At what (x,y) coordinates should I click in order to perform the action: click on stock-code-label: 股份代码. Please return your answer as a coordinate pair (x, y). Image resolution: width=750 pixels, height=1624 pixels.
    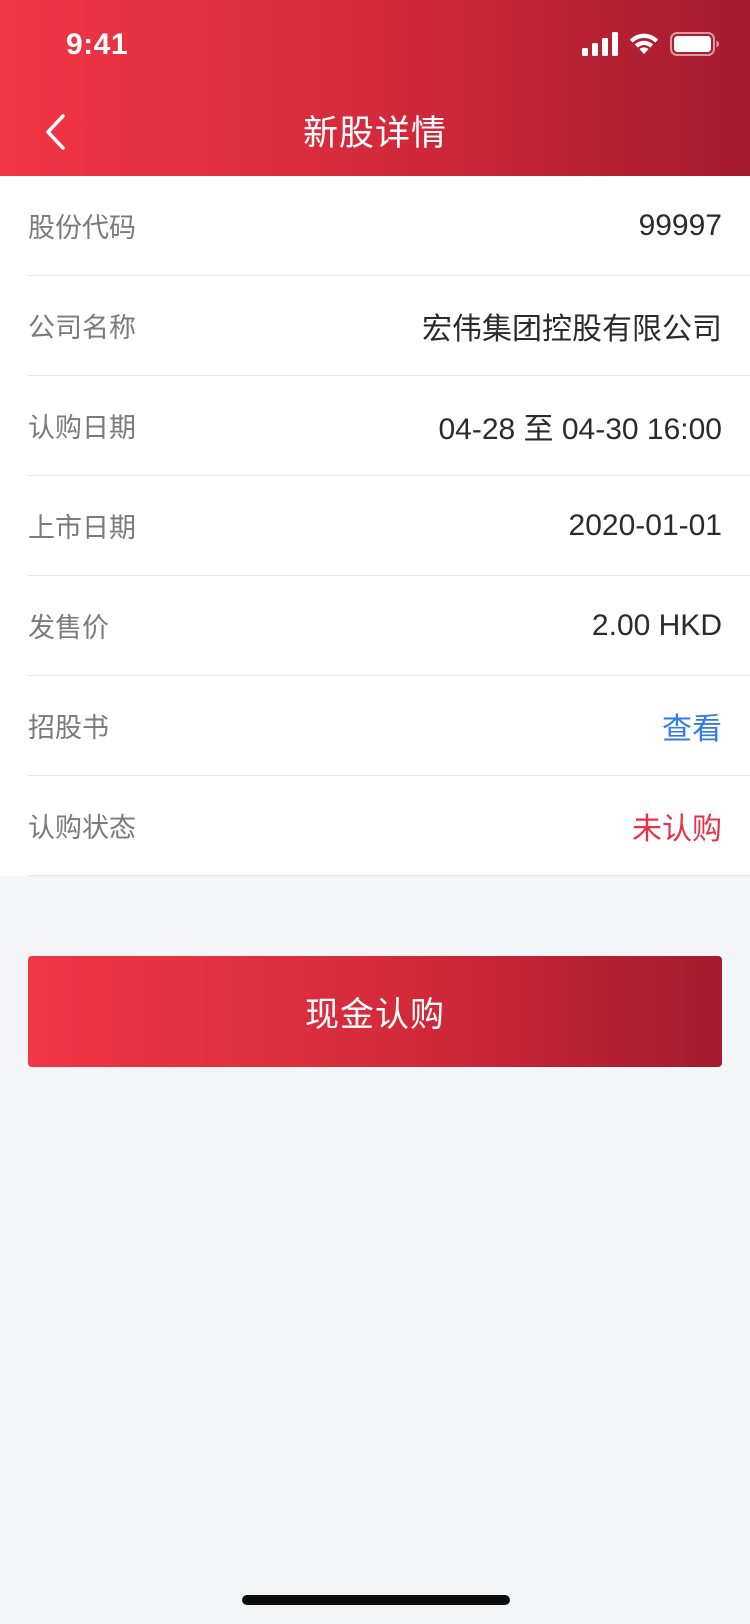
    Looking at the image, I should click on (82, 228).